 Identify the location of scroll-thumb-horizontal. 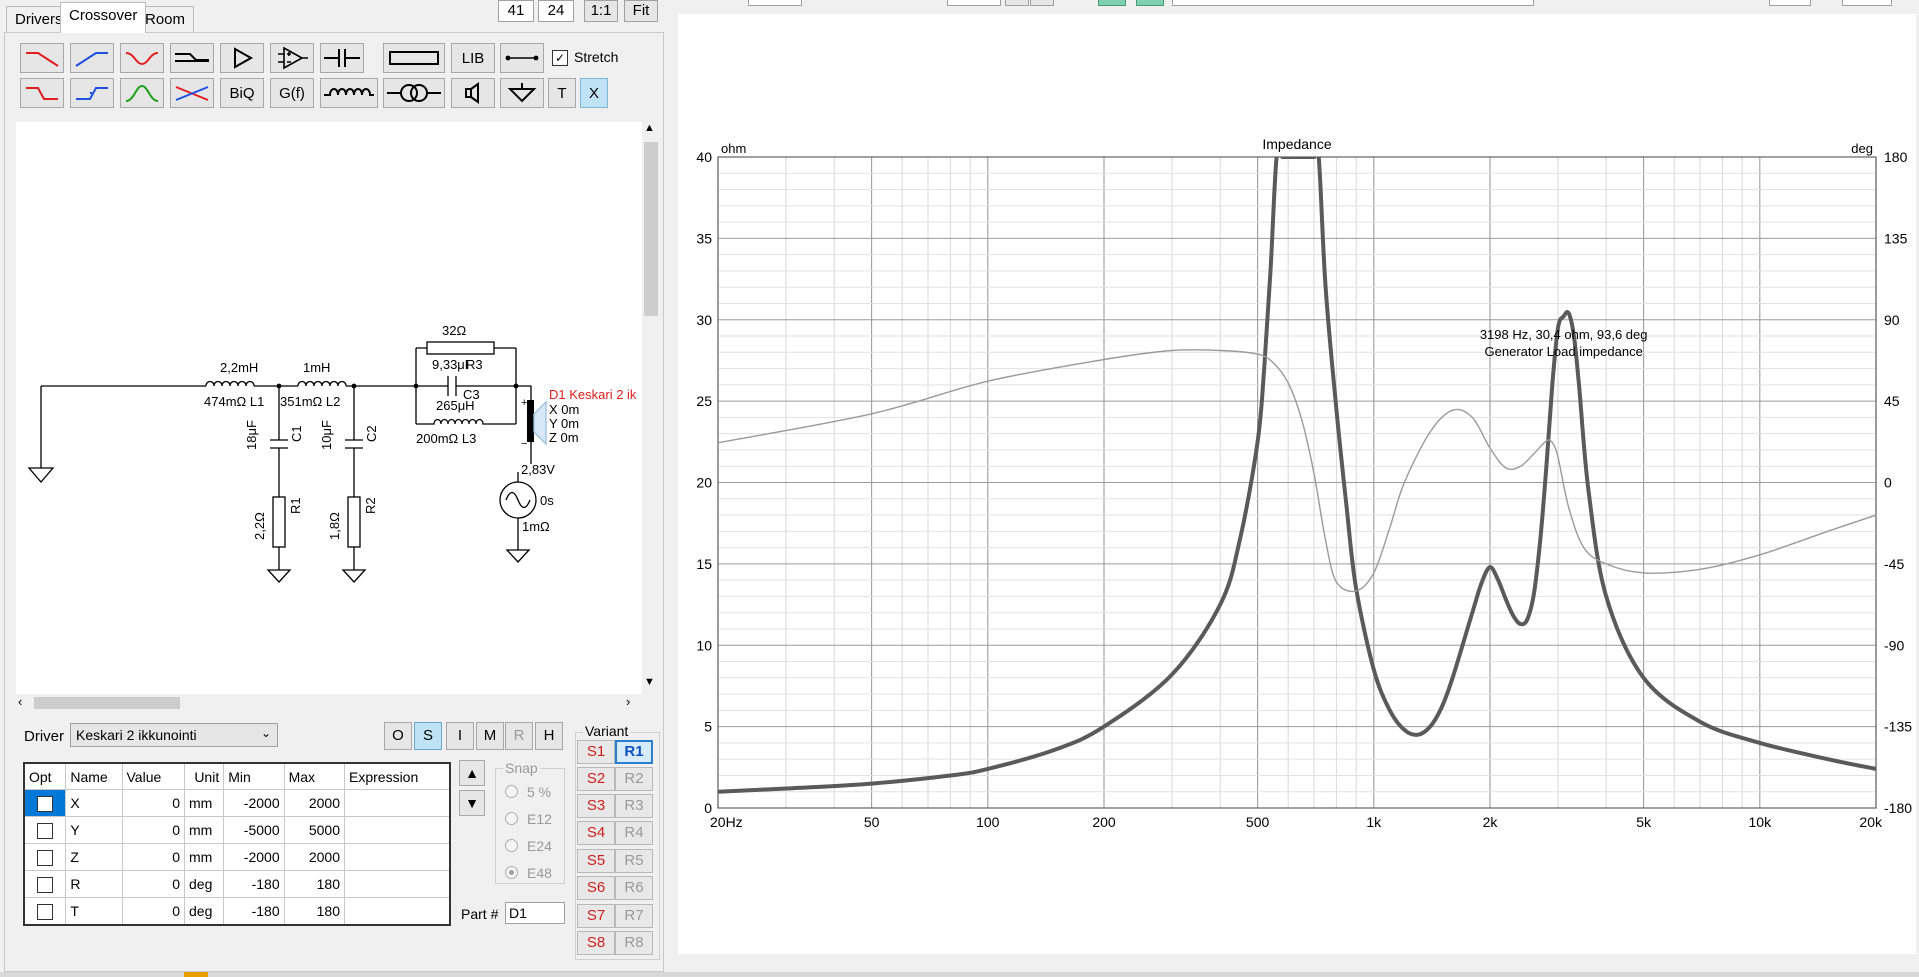
(107, 703).